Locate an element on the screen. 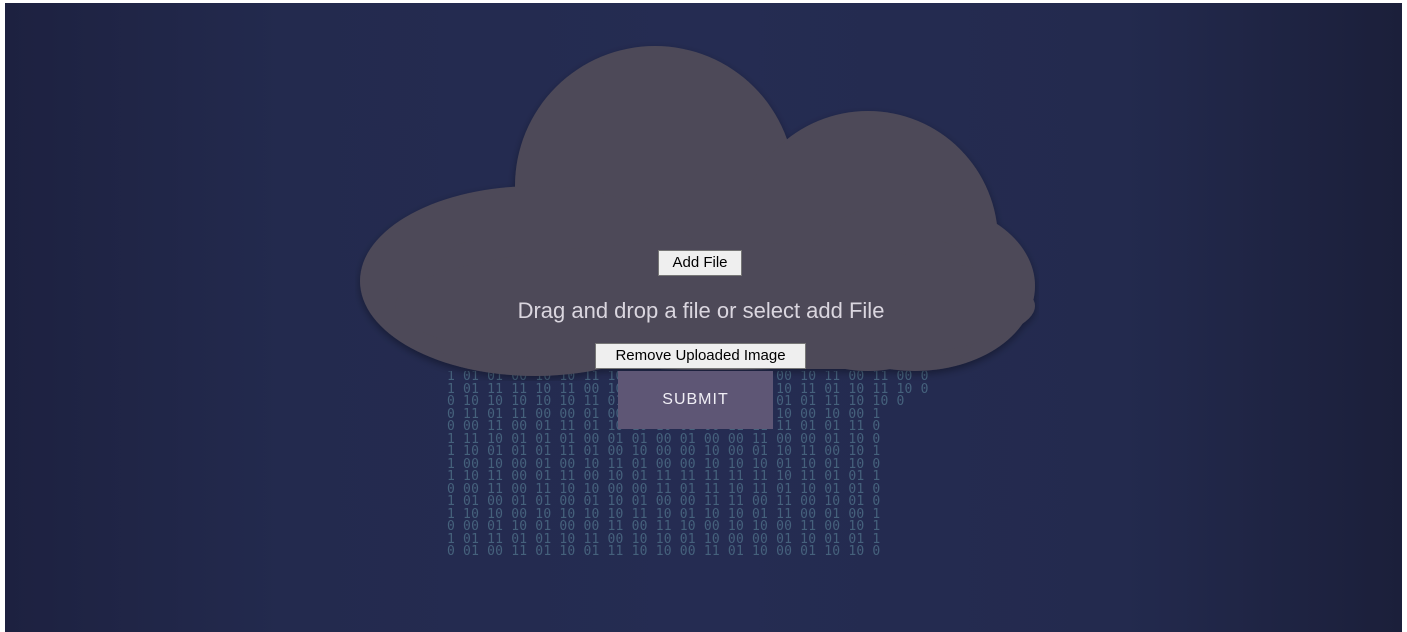 The image size is (1407, 632). add-file-button: Add File is located at coordinates (700, 263).